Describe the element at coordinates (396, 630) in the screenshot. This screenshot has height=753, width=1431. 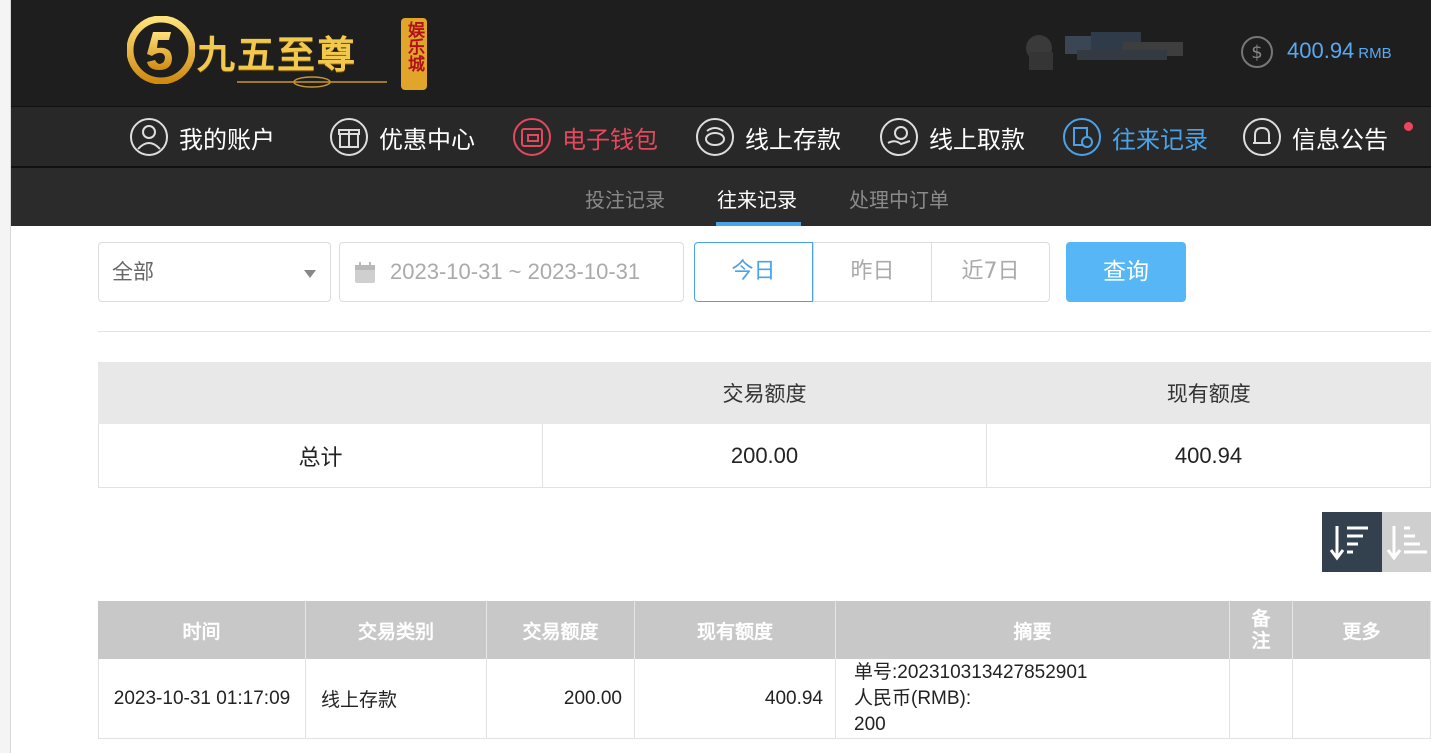
I see `column-type: 交易类别` at that location.